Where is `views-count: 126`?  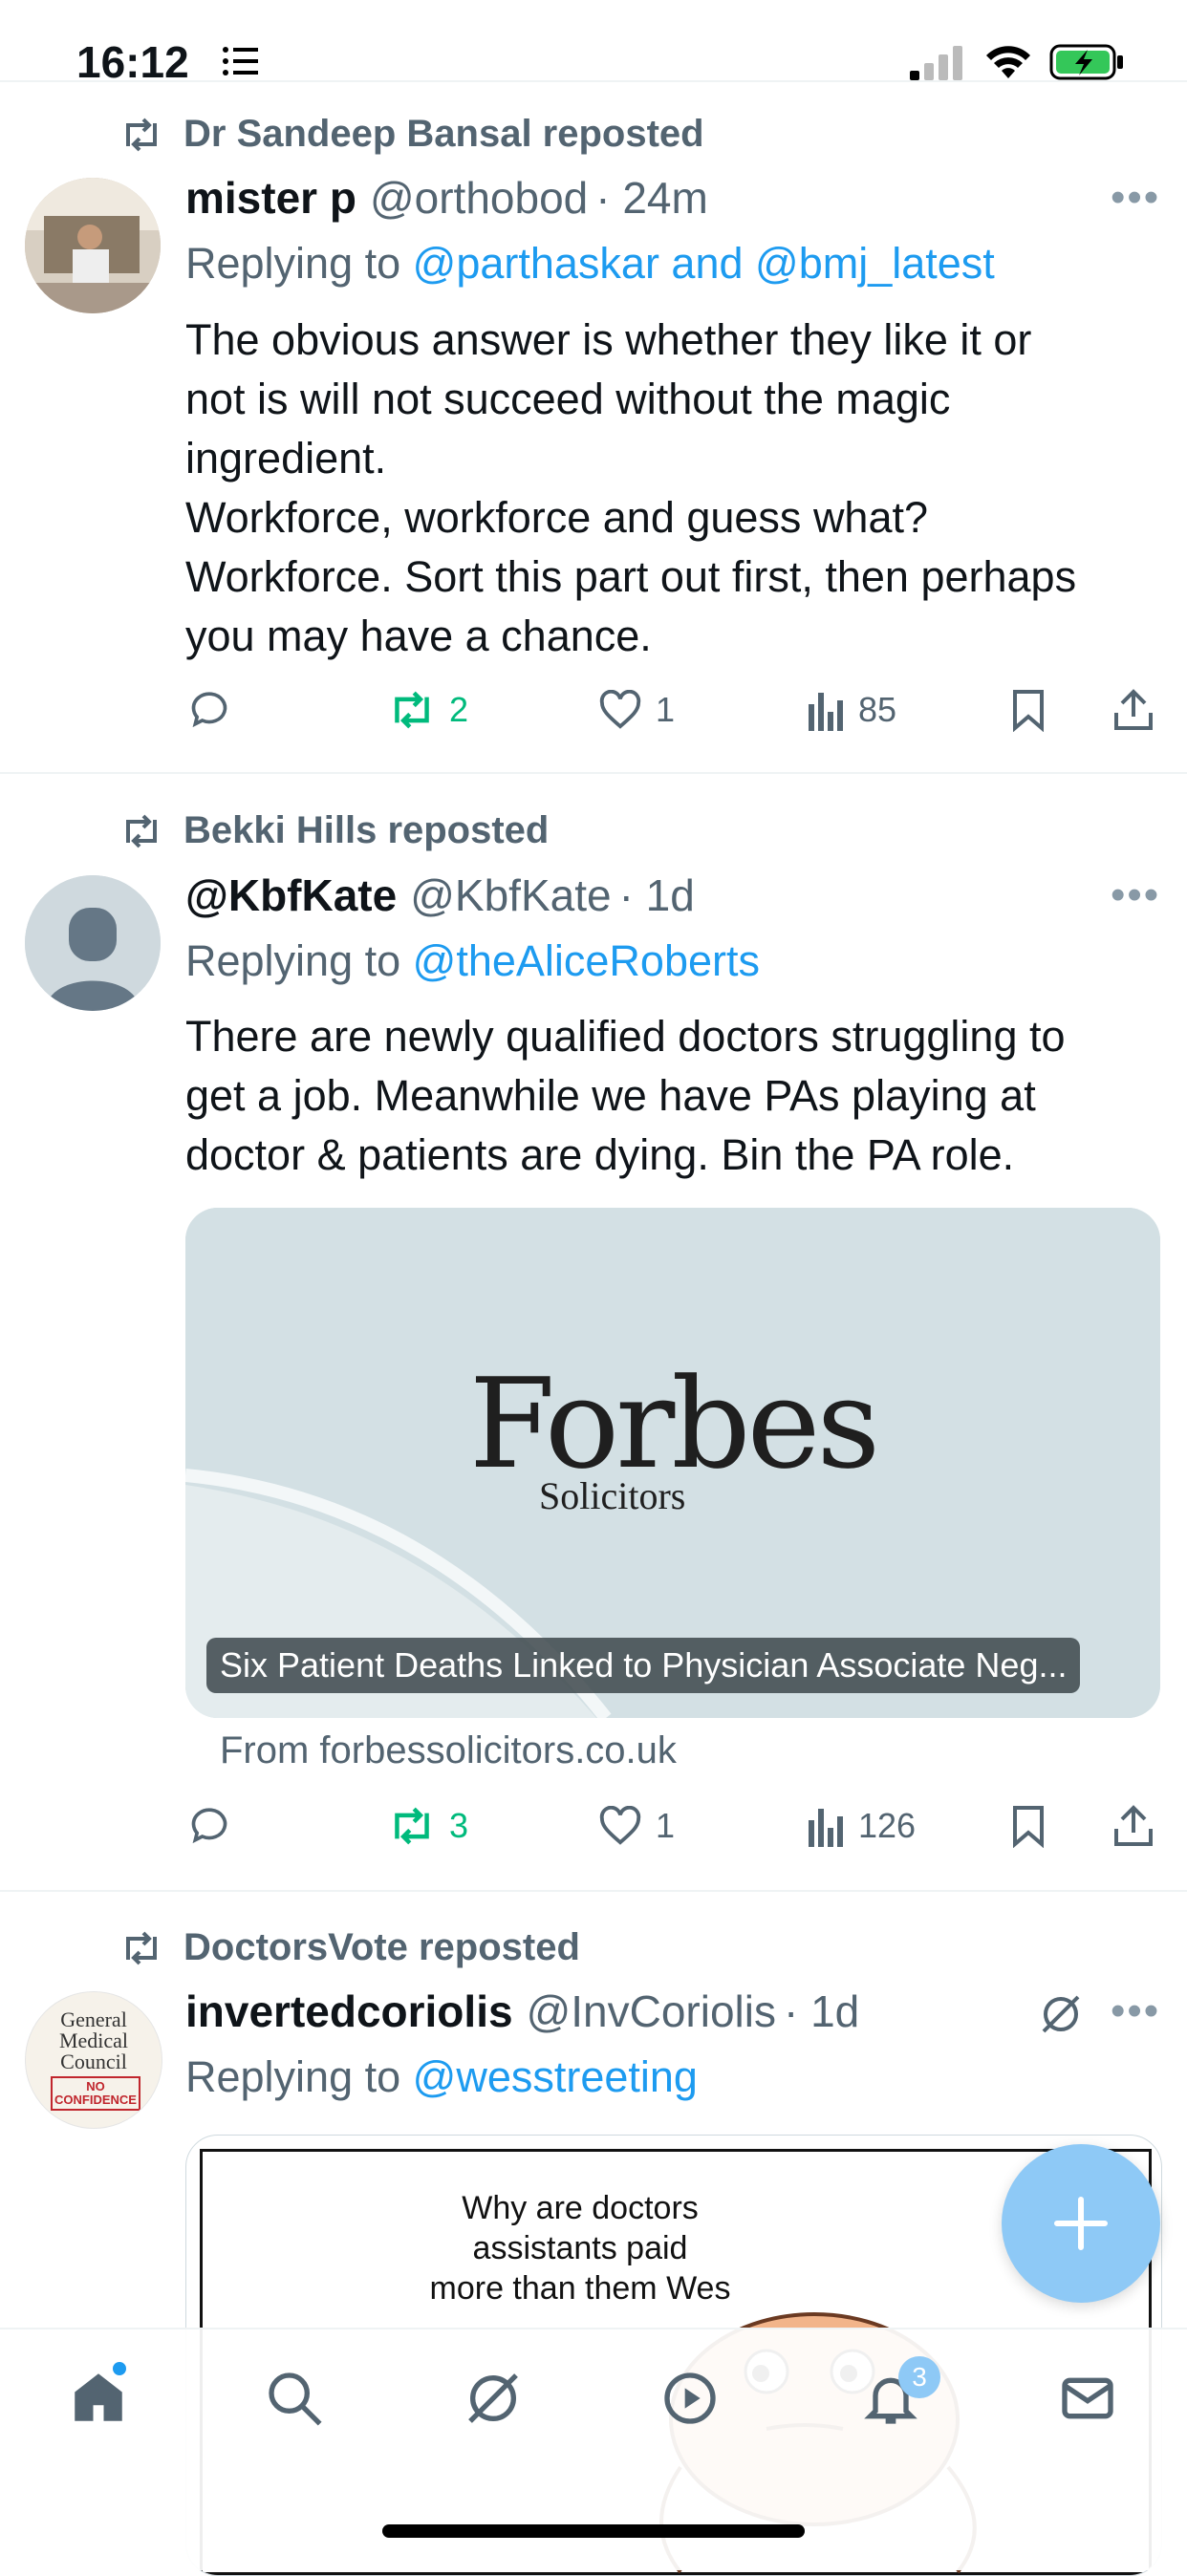 views-count: 126 is located at coordinates (887, 1825).